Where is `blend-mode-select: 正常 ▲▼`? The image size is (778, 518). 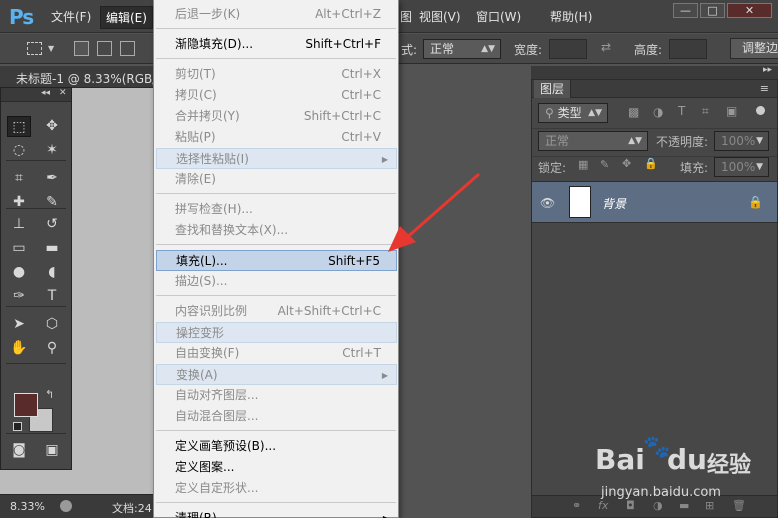
blend-mode-select: 正常 ▲▼ is located at coordinates (593, 141).